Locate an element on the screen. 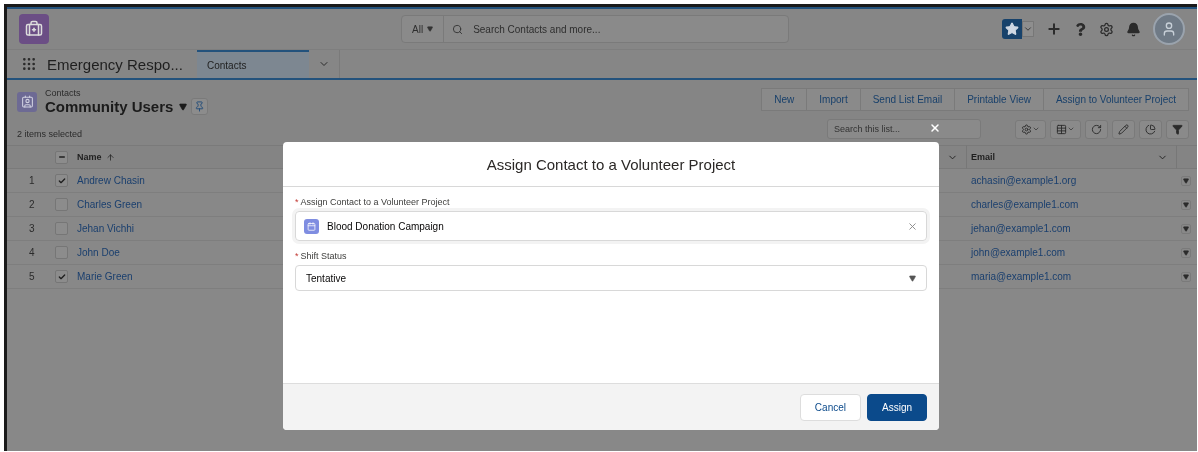  email-link: charles@example1.com is located at coordinates (1072, 205).